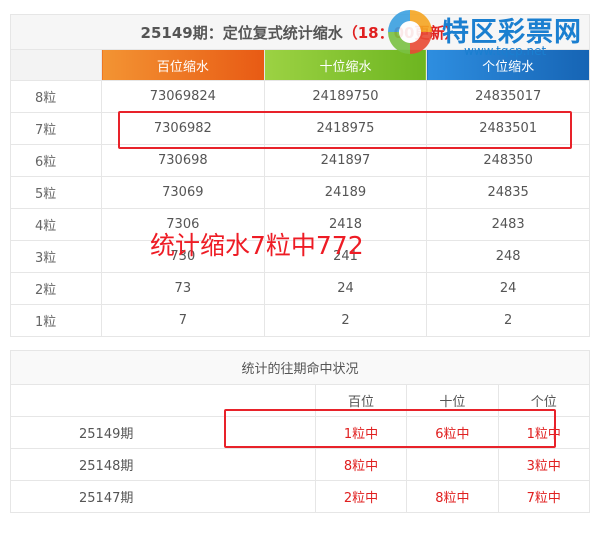 The image size is (590, 541). Describe the element at coordinates (488, 34) in the screenshot. I see `site-logo: 特区彩票网 www.tqcp.net` at that location.